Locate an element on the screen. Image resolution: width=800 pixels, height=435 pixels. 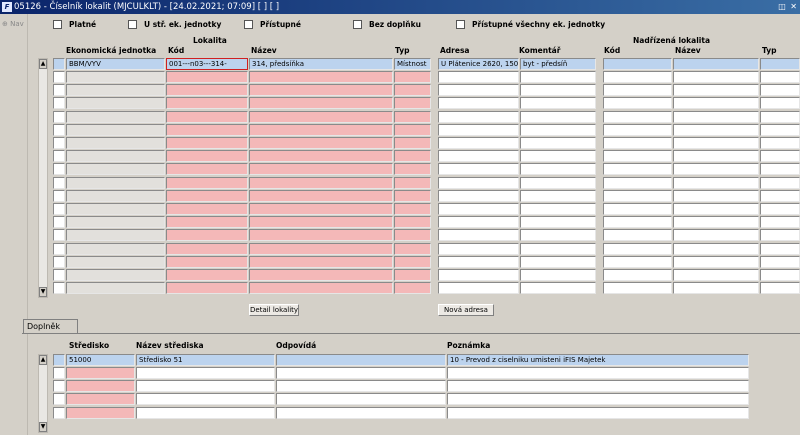
col-header-ek-jednotka: Ekonomická jednotka is located at coordinates (111, 50).